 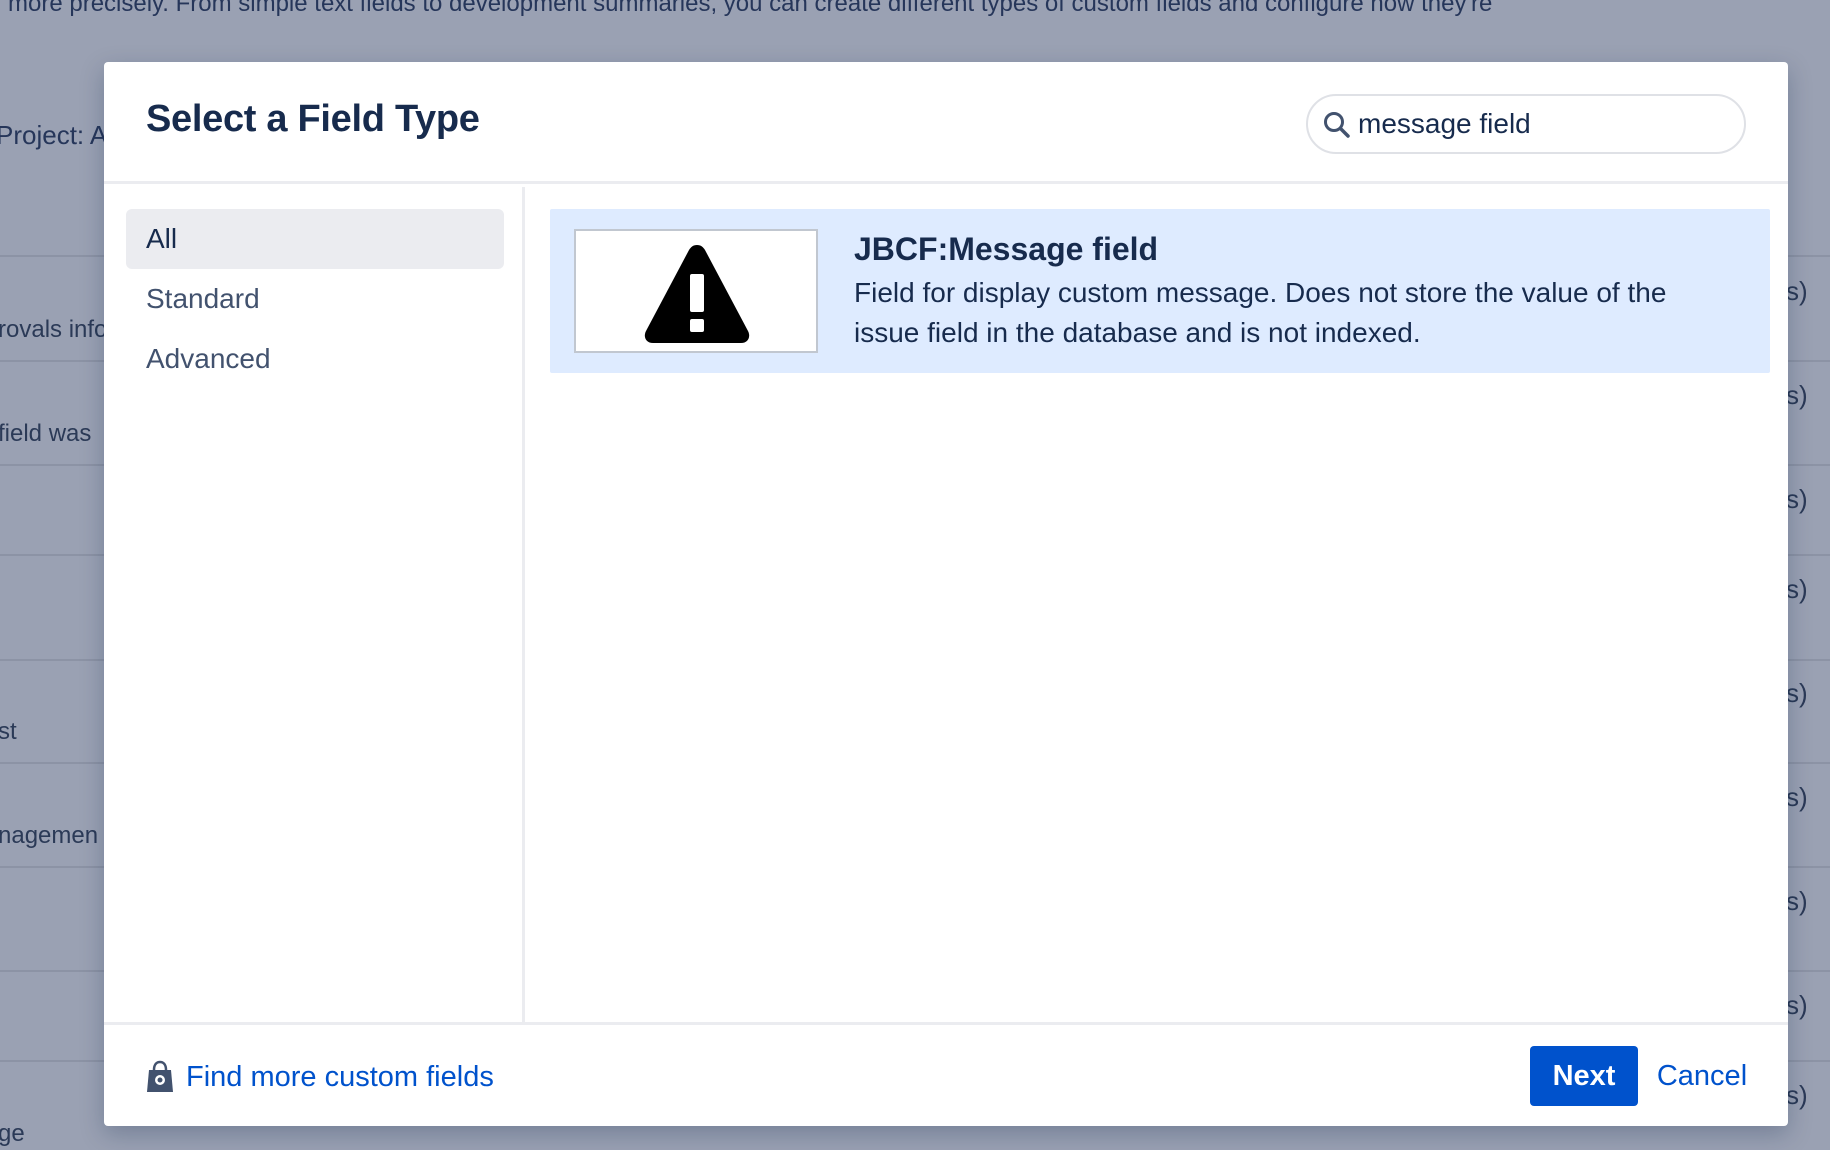 I want to click on background-row-text: field was, so click(x=46, y=433).